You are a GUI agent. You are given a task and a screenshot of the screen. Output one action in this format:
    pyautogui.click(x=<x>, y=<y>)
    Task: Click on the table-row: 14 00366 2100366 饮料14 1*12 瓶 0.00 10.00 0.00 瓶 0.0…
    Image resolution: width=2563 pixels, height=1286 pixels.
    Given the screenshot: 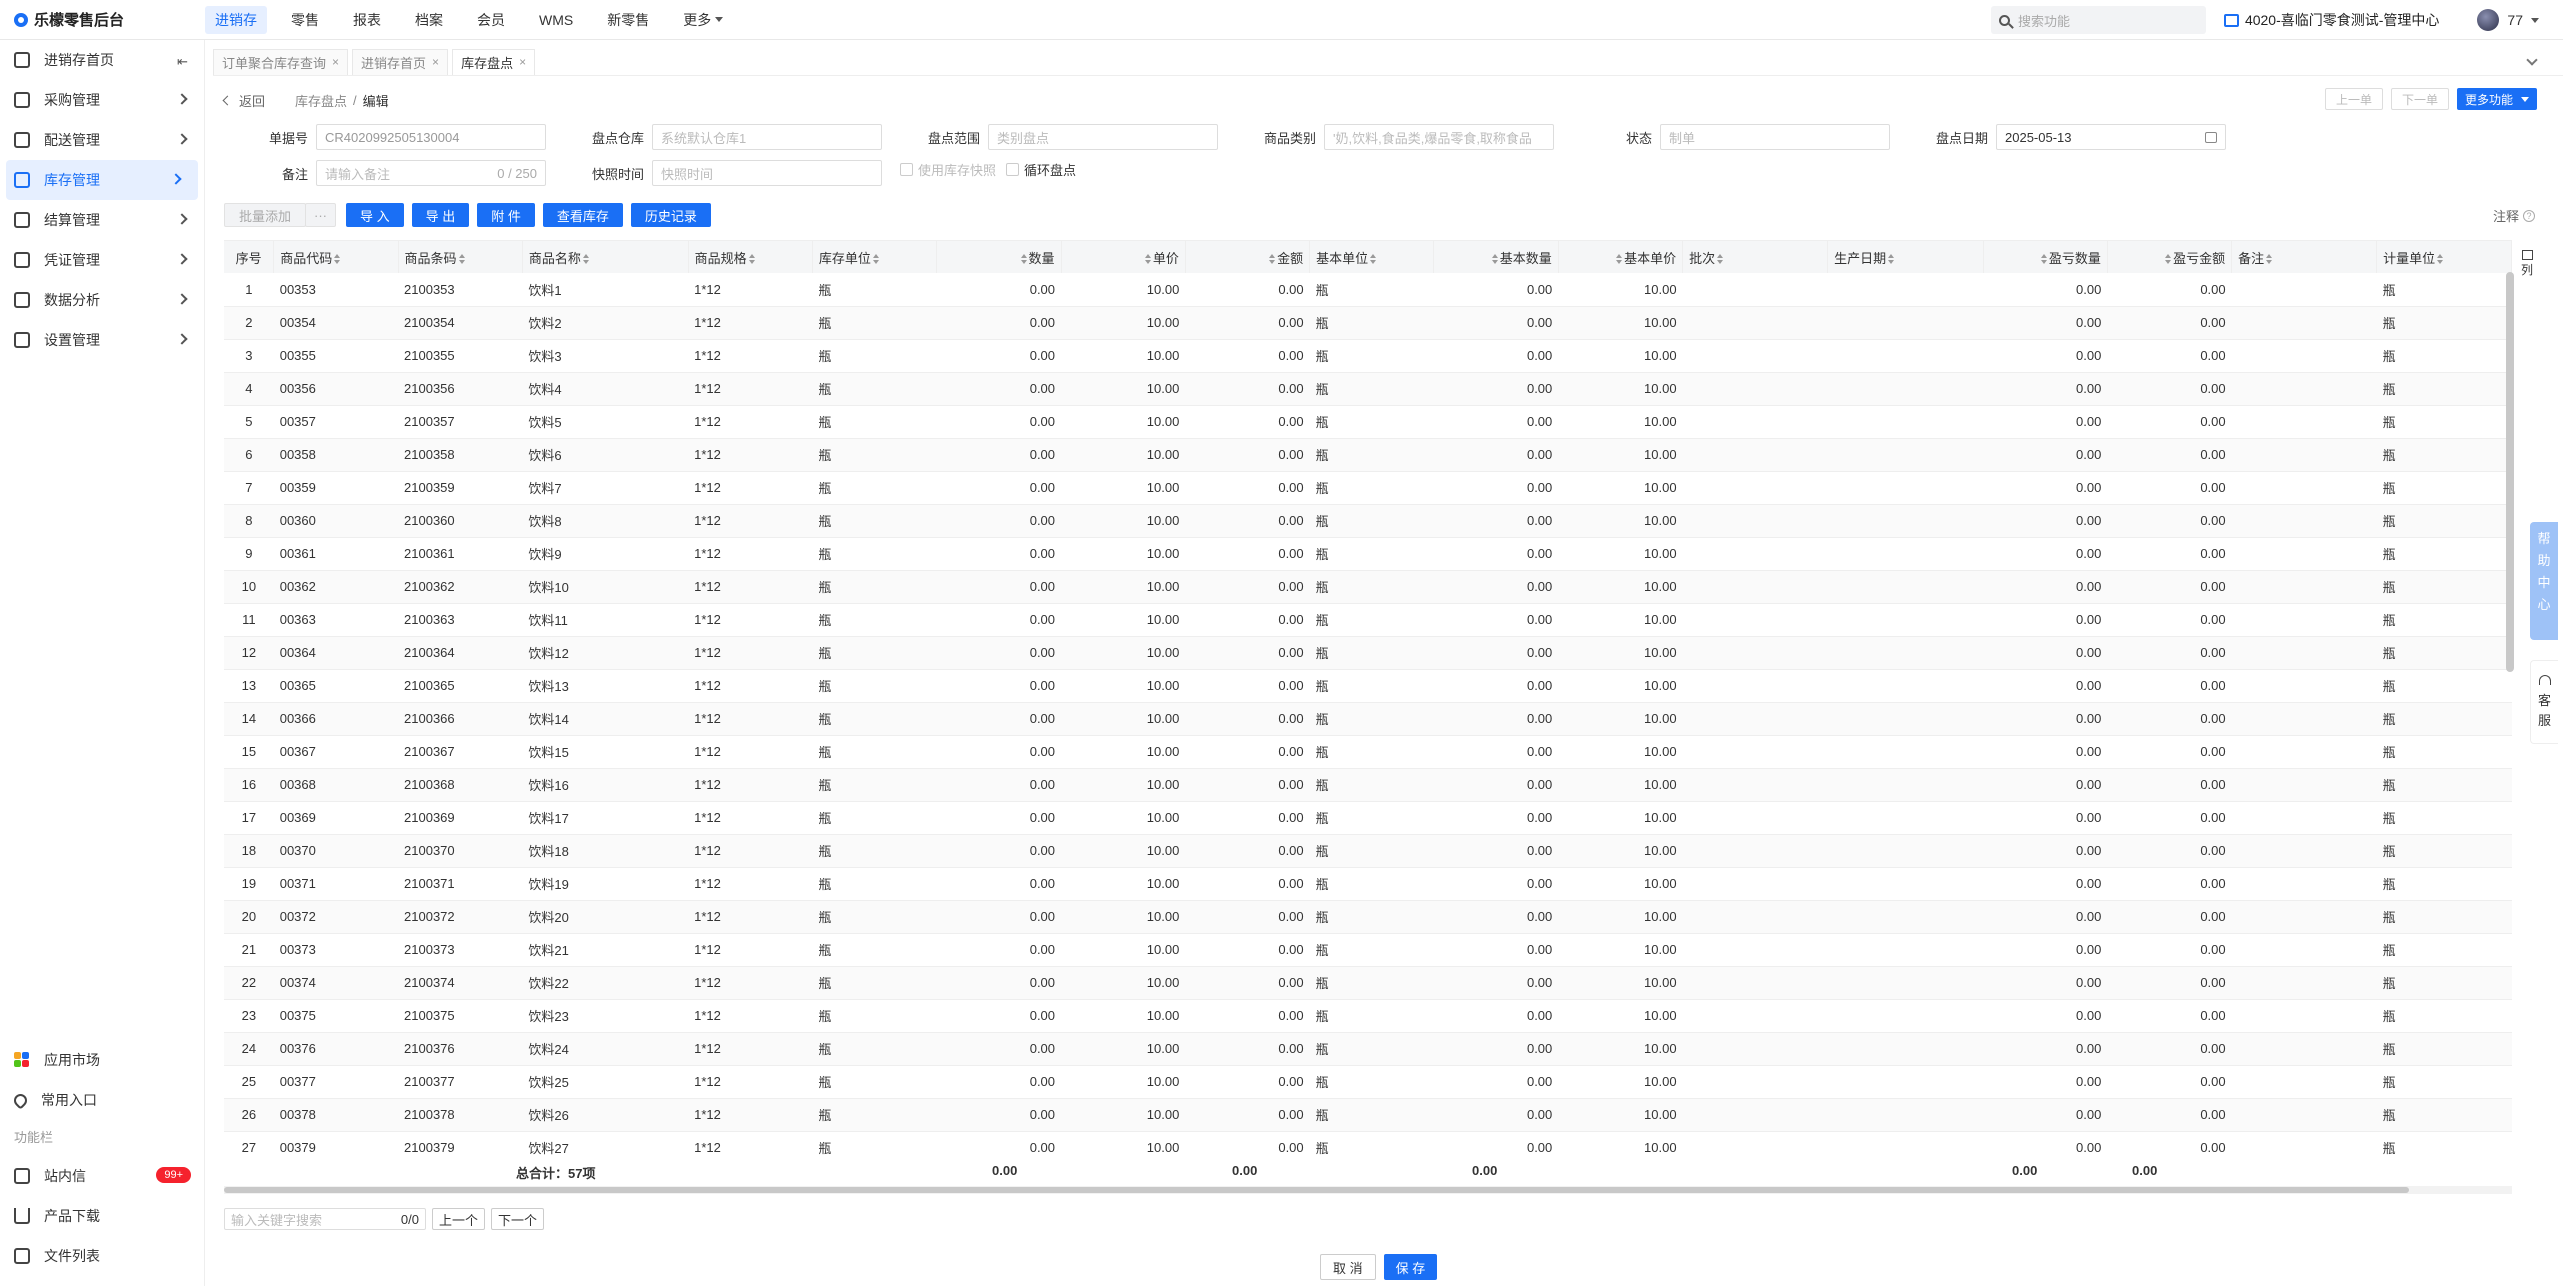 What is the action you would take?
    pyautogui.click(x=1368, y=719)
    